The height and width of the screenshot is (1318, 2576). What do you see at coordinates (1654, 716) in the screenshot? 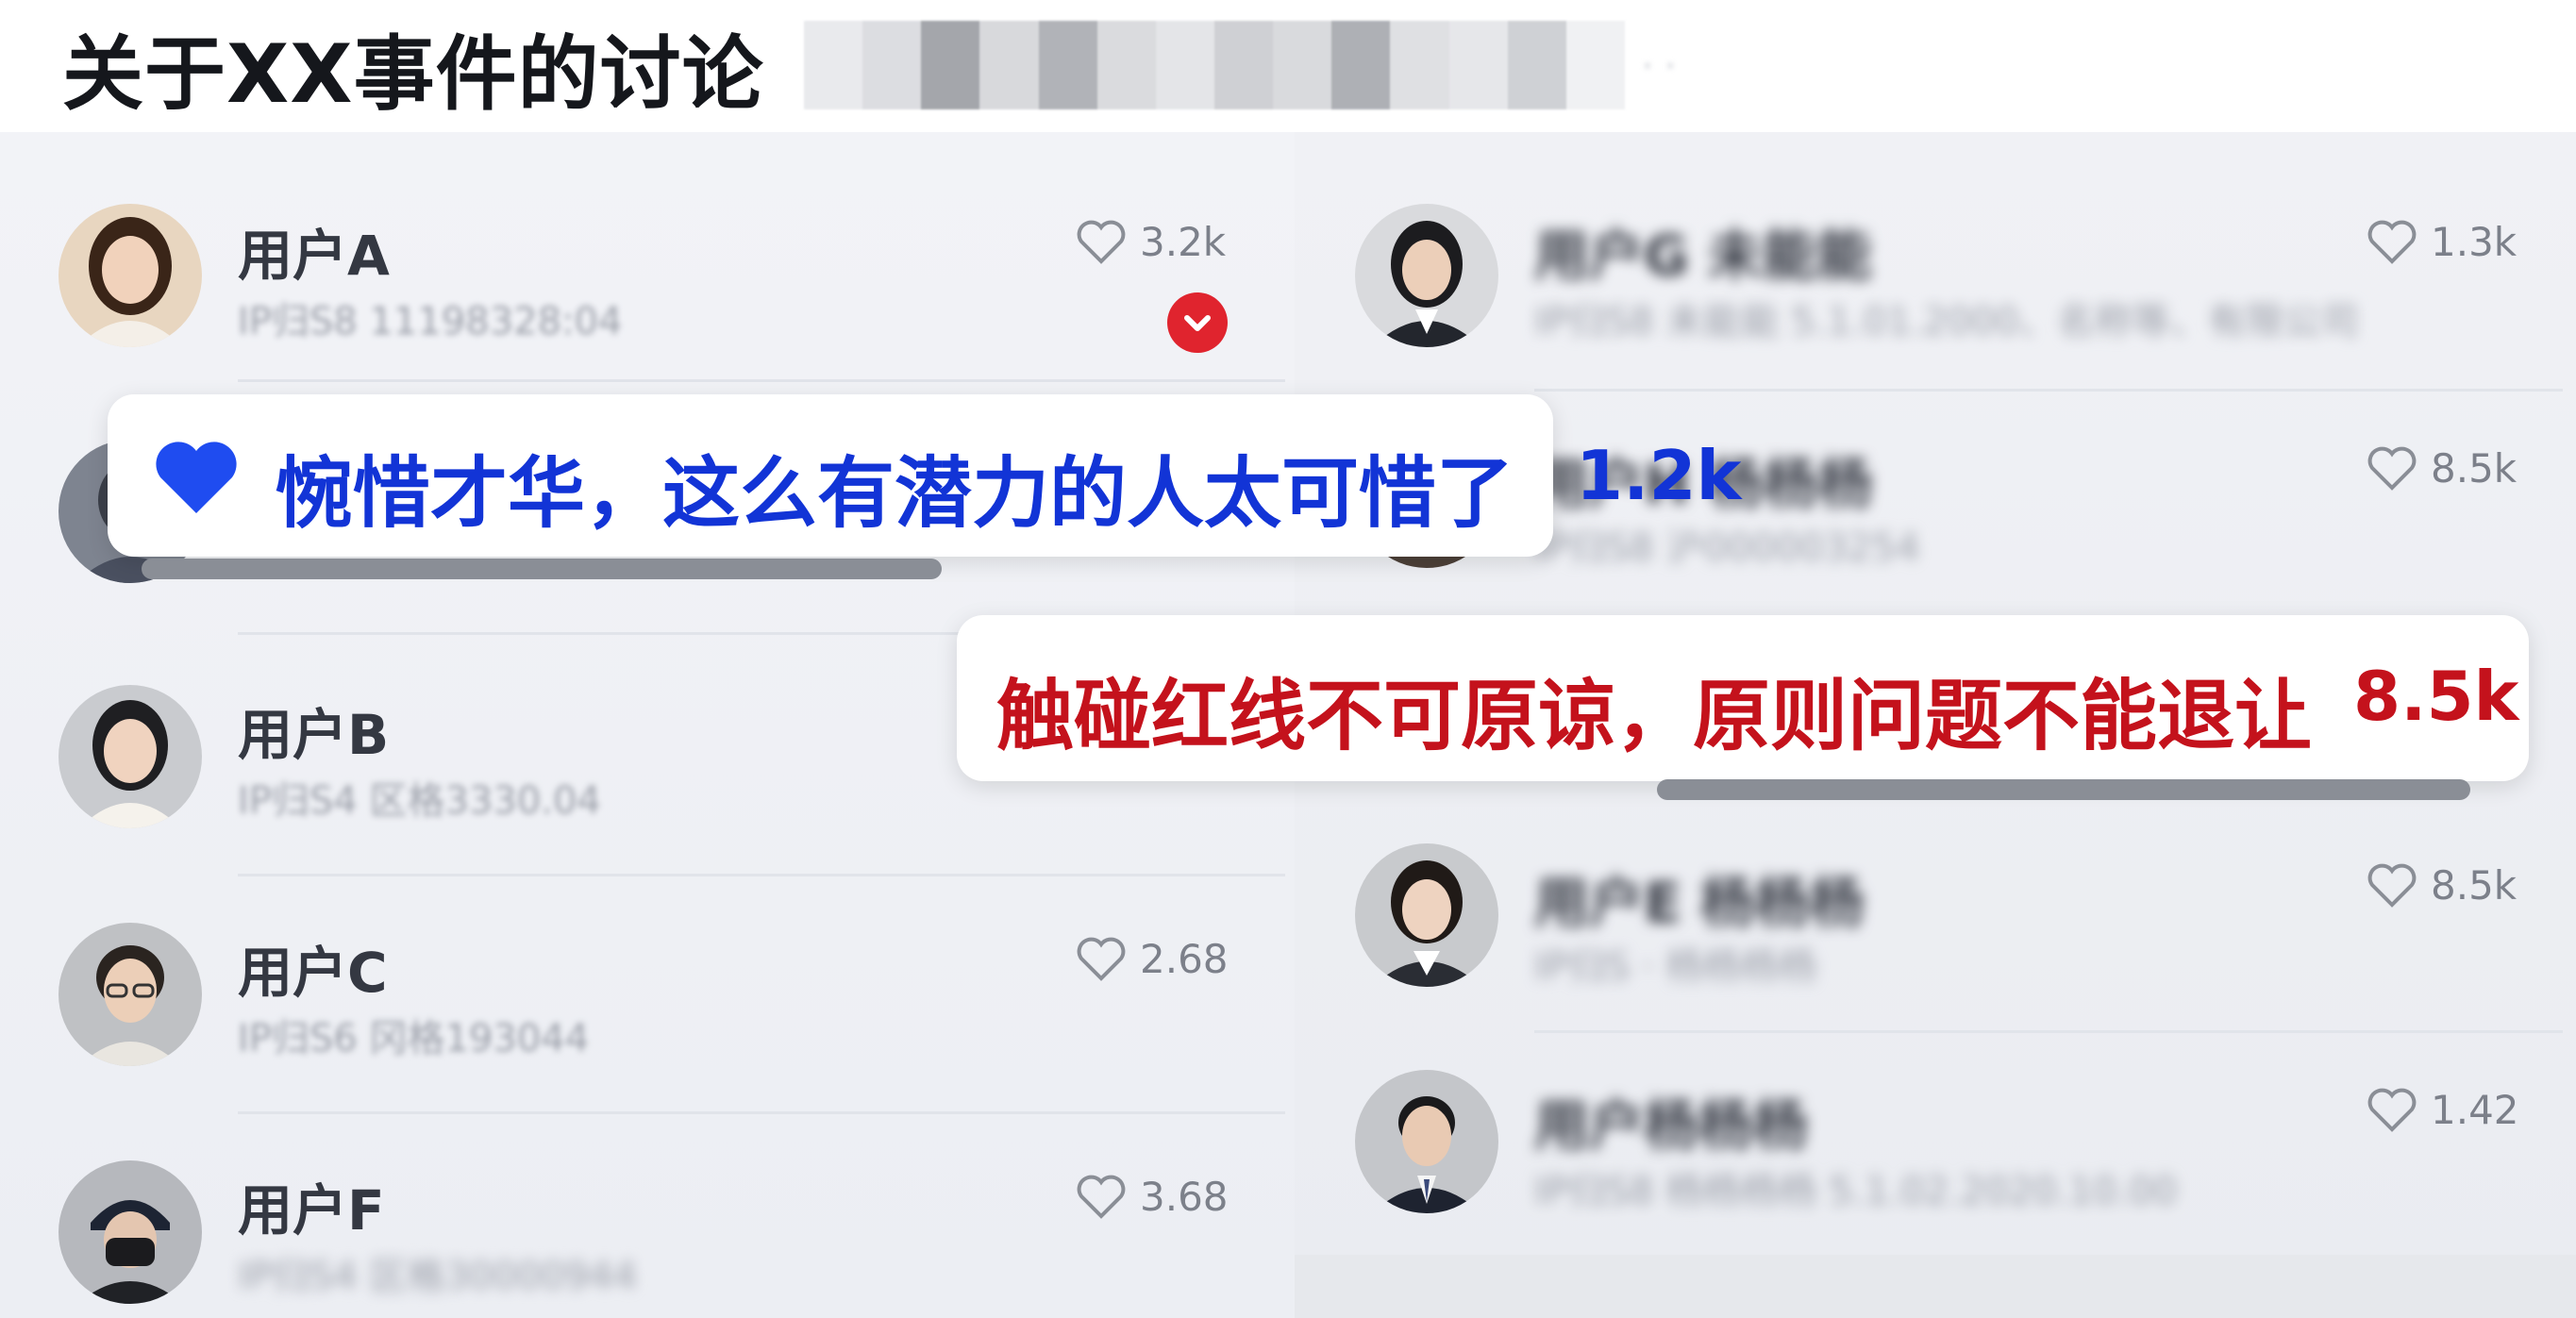
I see `callout-text: 触碰红线不可原谅，原则问题不能退让` at bounding box center [1654, 716].